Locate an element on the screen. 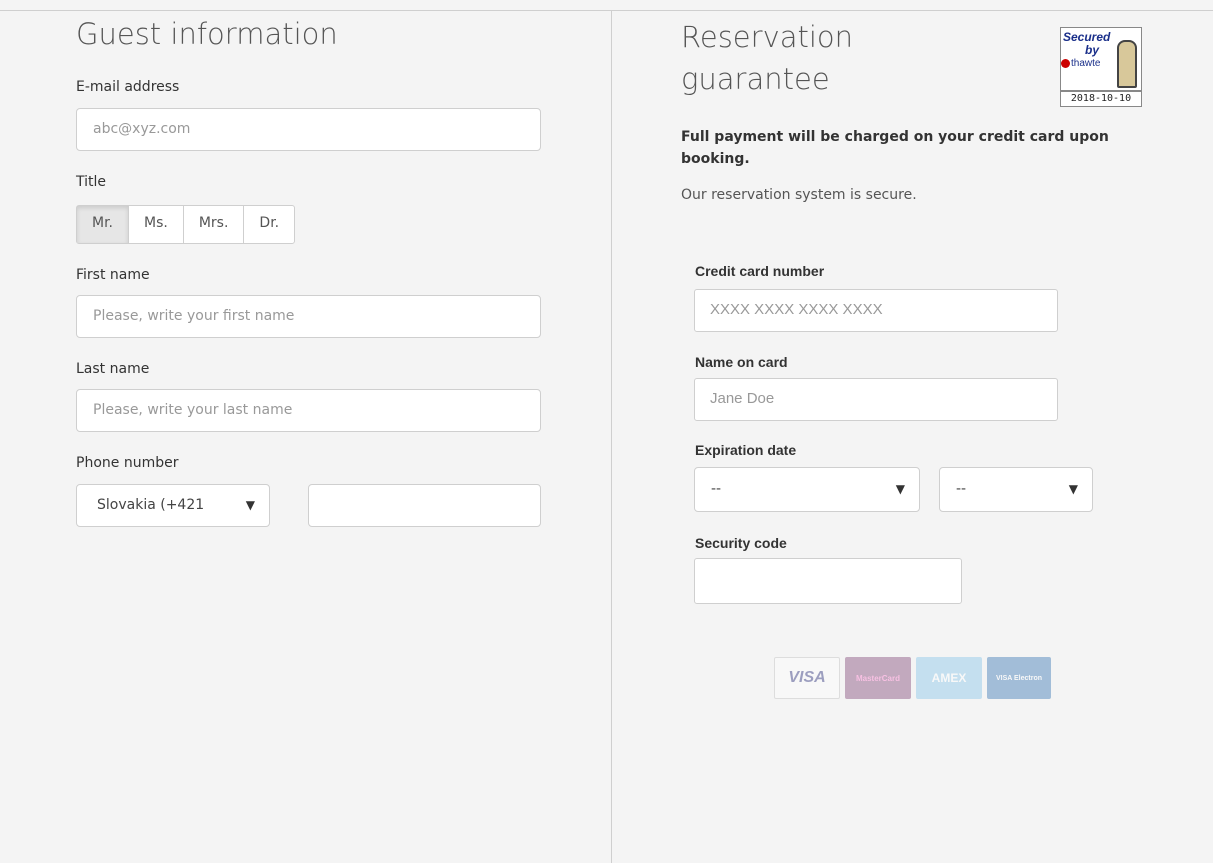  last-name-field: Please, write your last name is located at coordinates (308, 410).